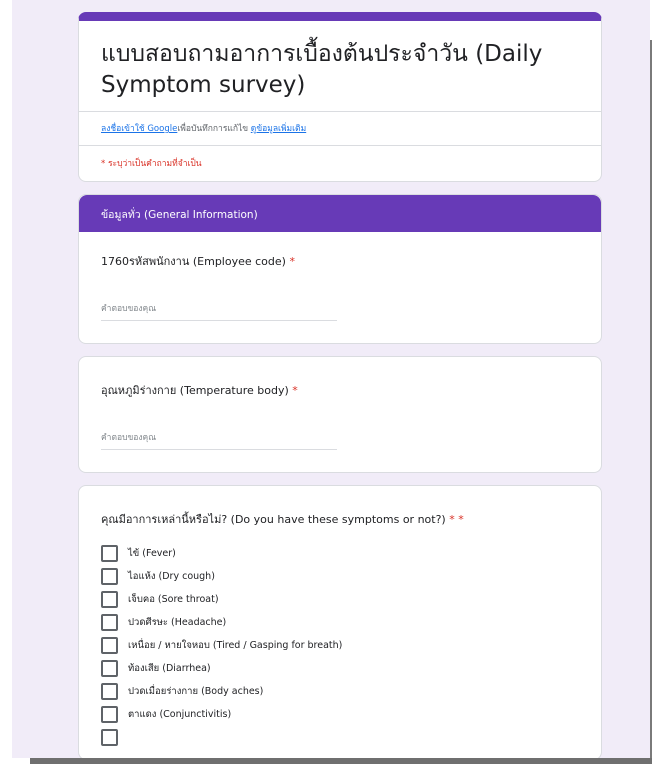  What do you see at coordinates (340, 668) in the screenshot?
I see `symptom-option-diarrhea: ท้องเสีย (Diarrhea)` at bounding box center [340, 668].